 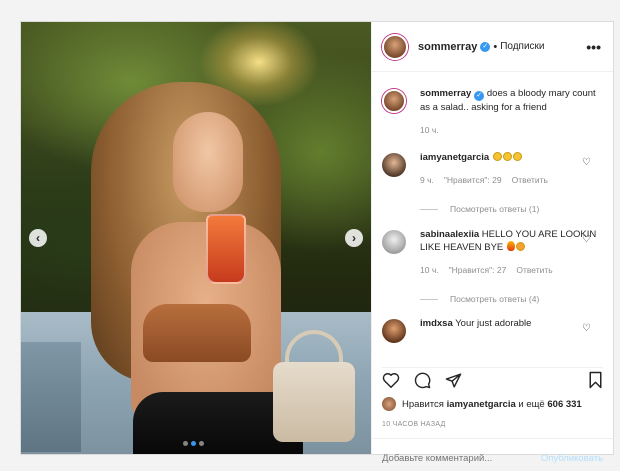 What do you see at coordinates (510, 330) in the screenshot?
I see `comment-body: imdxsa Your just adorable` at bounding box center [510, 330].